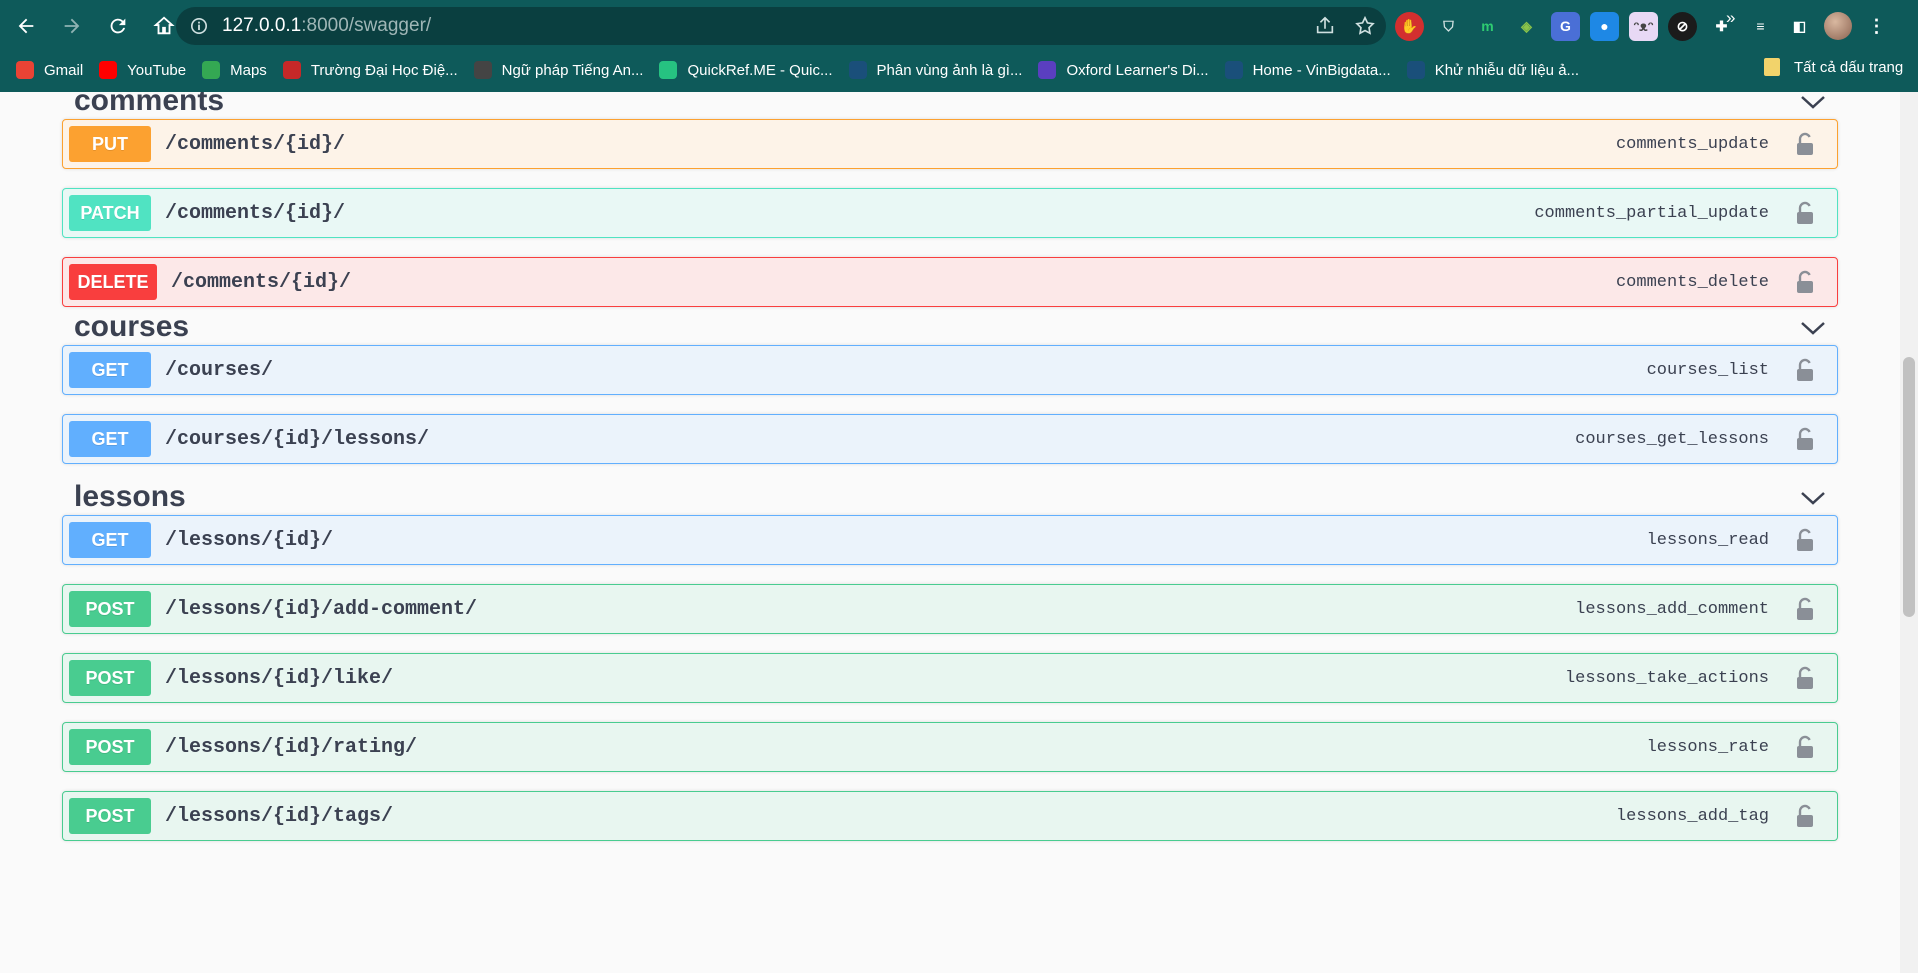 This screenshot has width=1918, height=973. Describe the element at coordinates (1707, 370) in the screenshot. I see `operation-id: courses_list` at that location.